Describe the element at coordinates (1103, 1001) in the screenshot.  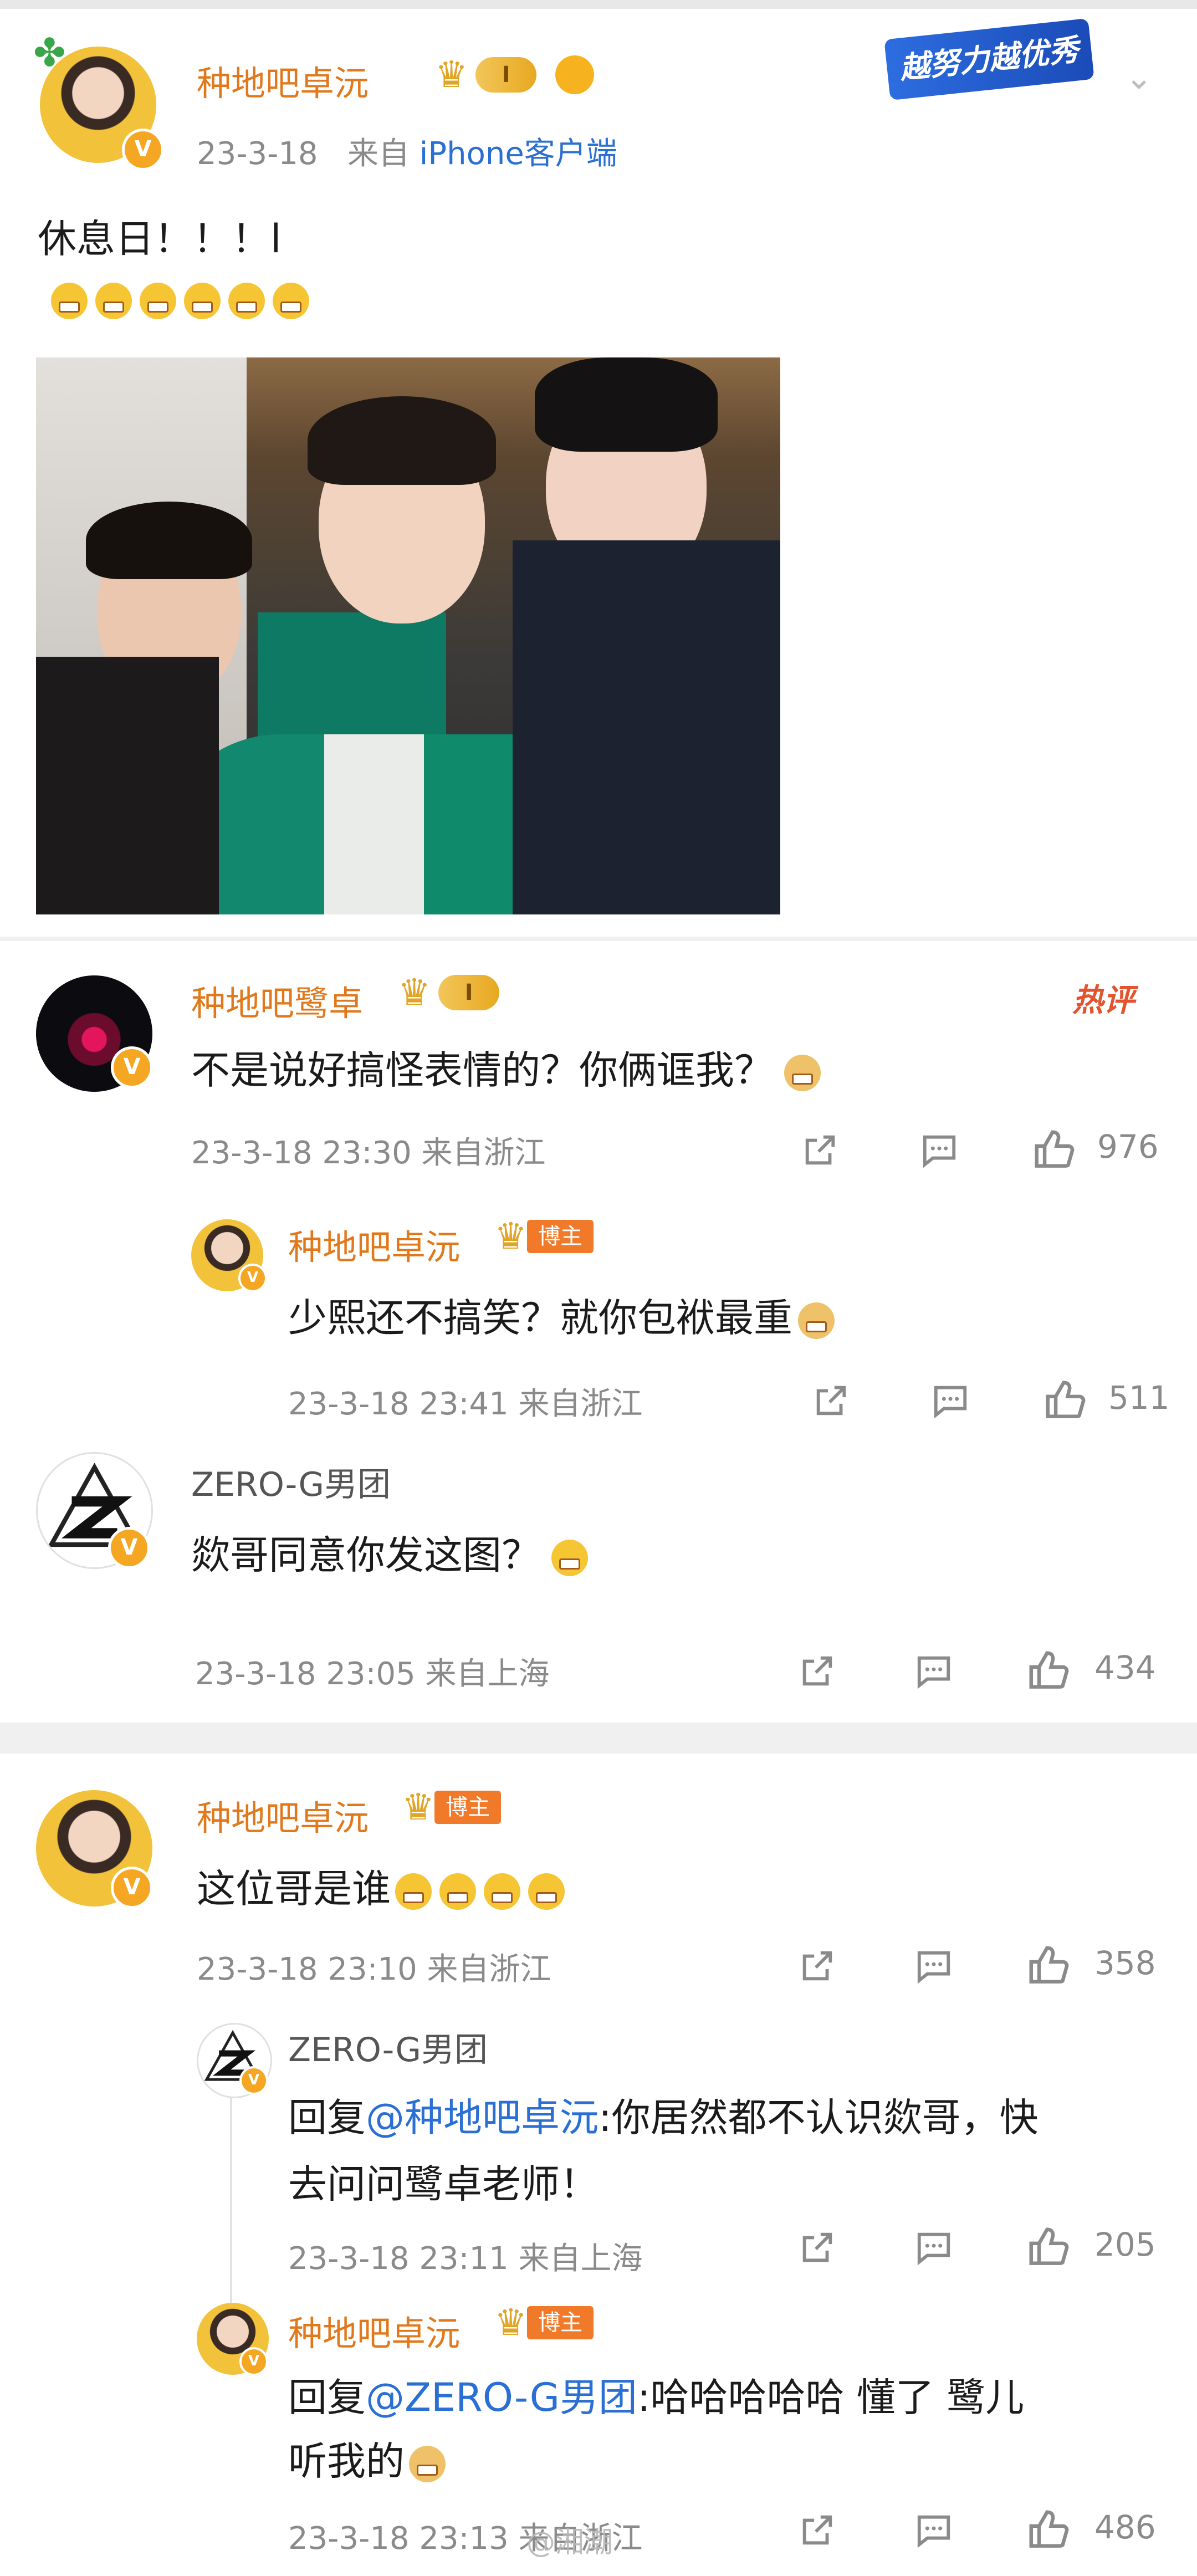
I see `hot-comment-badge: 热评` at that location.